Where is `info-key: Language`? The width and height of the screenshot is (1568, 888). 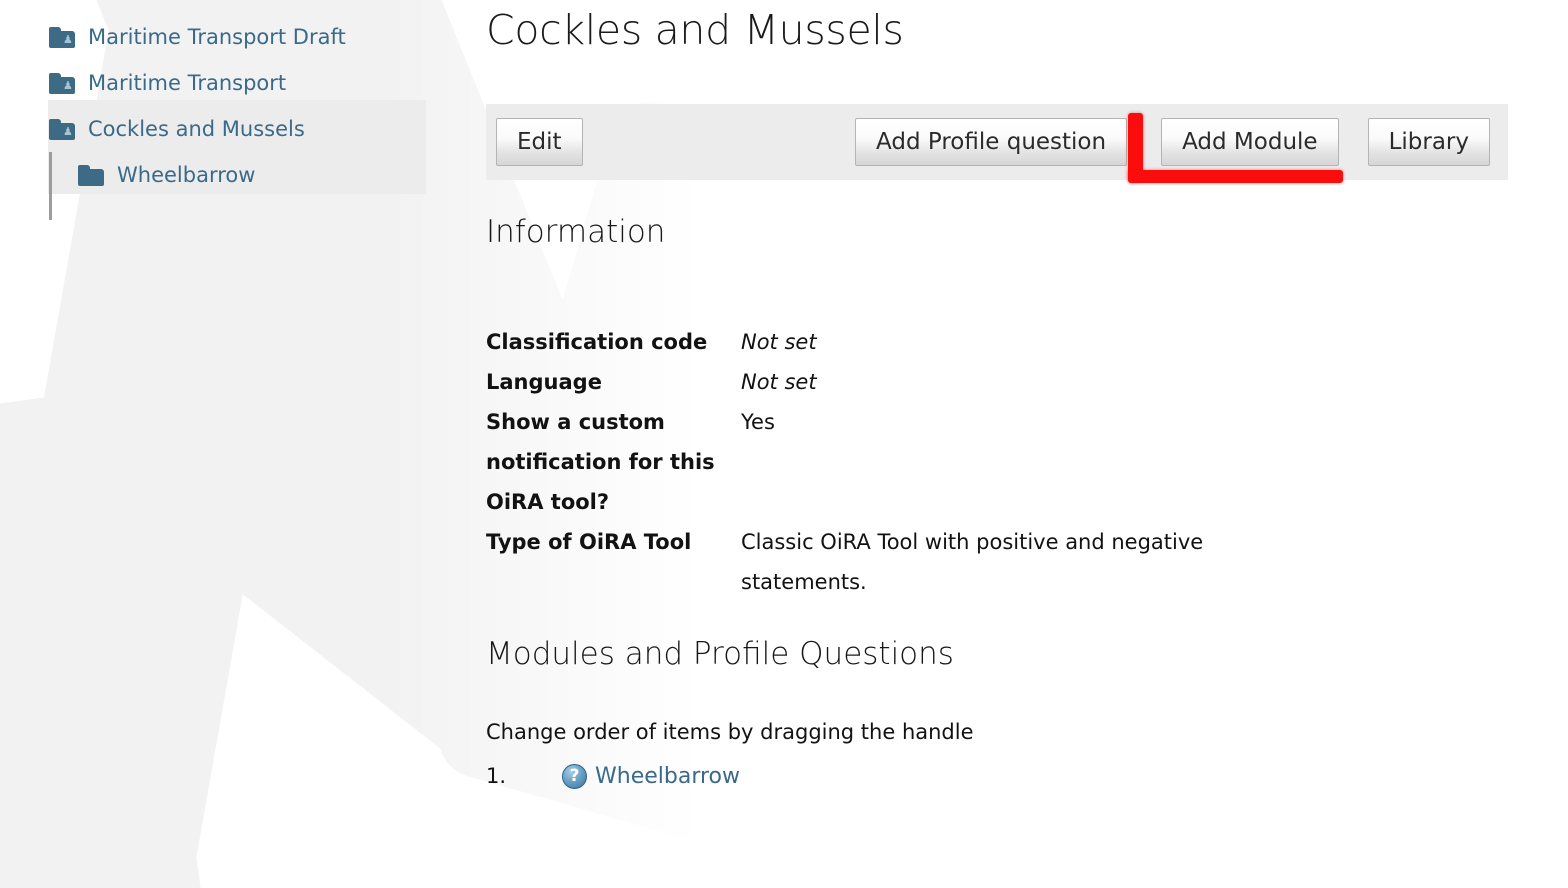
info-key: Language is located at coordinates (544, 382).